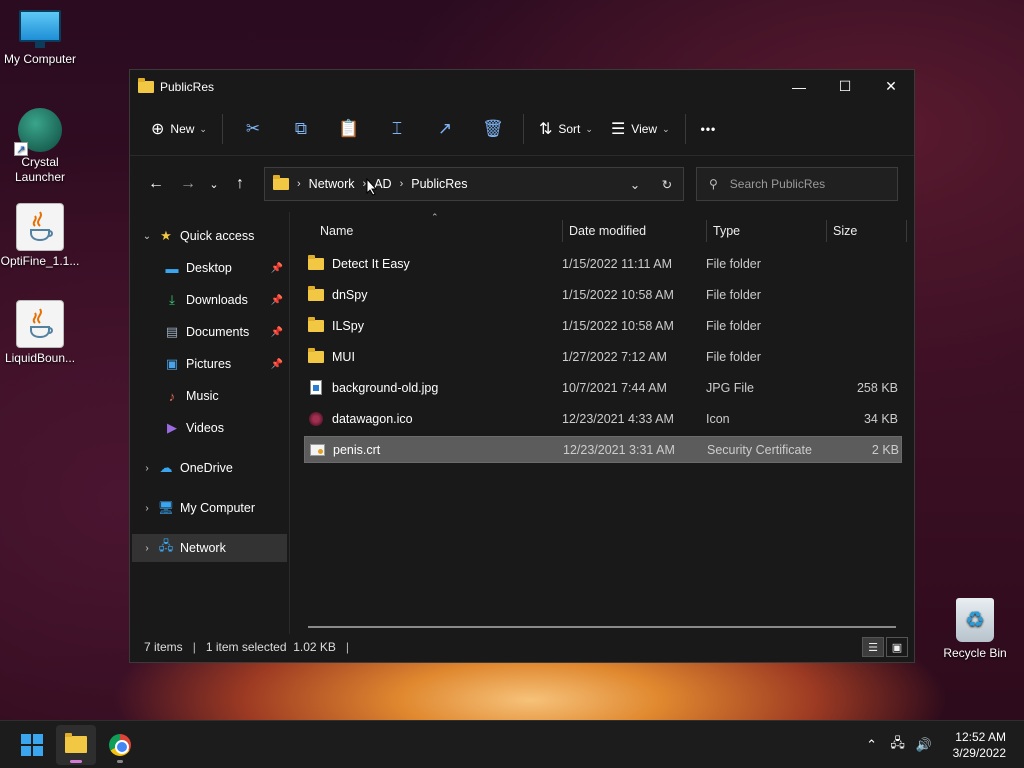 Image resolution: width=1024 pixels, height=768 pixels. What do you see at coordinates (603, 356) in the screenshot?
I see `file-row: MUI 1/27/2022 7:12 AM File folder` at bounding box center [603, 356].